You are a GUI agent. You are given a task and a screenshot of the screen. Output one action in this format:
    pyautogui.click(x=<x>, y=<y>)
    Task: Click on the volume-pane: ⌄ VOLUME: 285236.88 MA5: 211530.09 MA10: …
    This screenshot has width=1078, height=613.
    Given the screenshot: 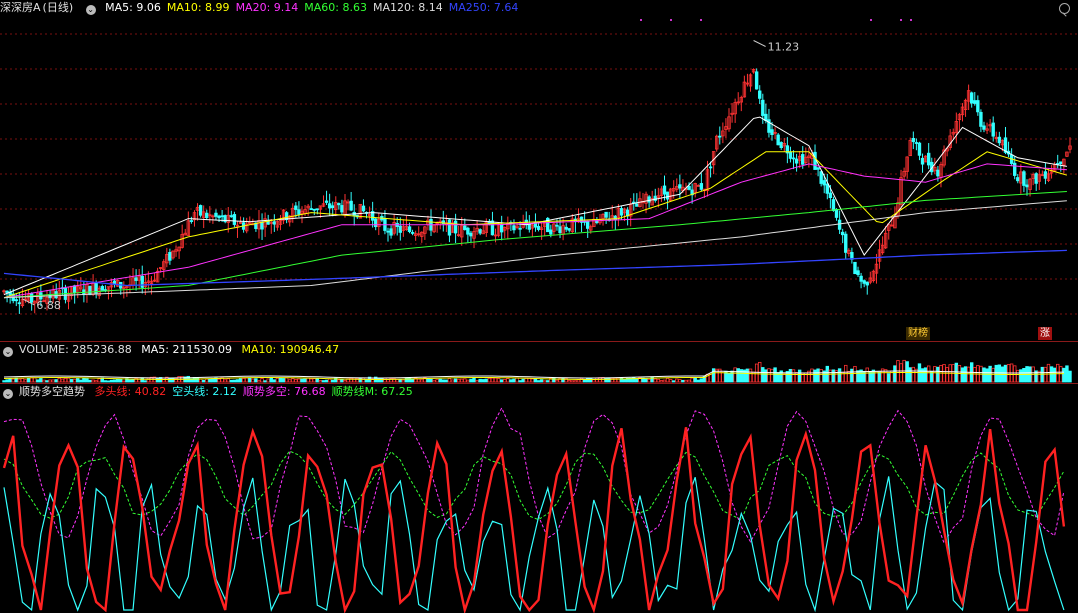 What is the action you would take?
    pyautogui.click(x=539, y=362)
    